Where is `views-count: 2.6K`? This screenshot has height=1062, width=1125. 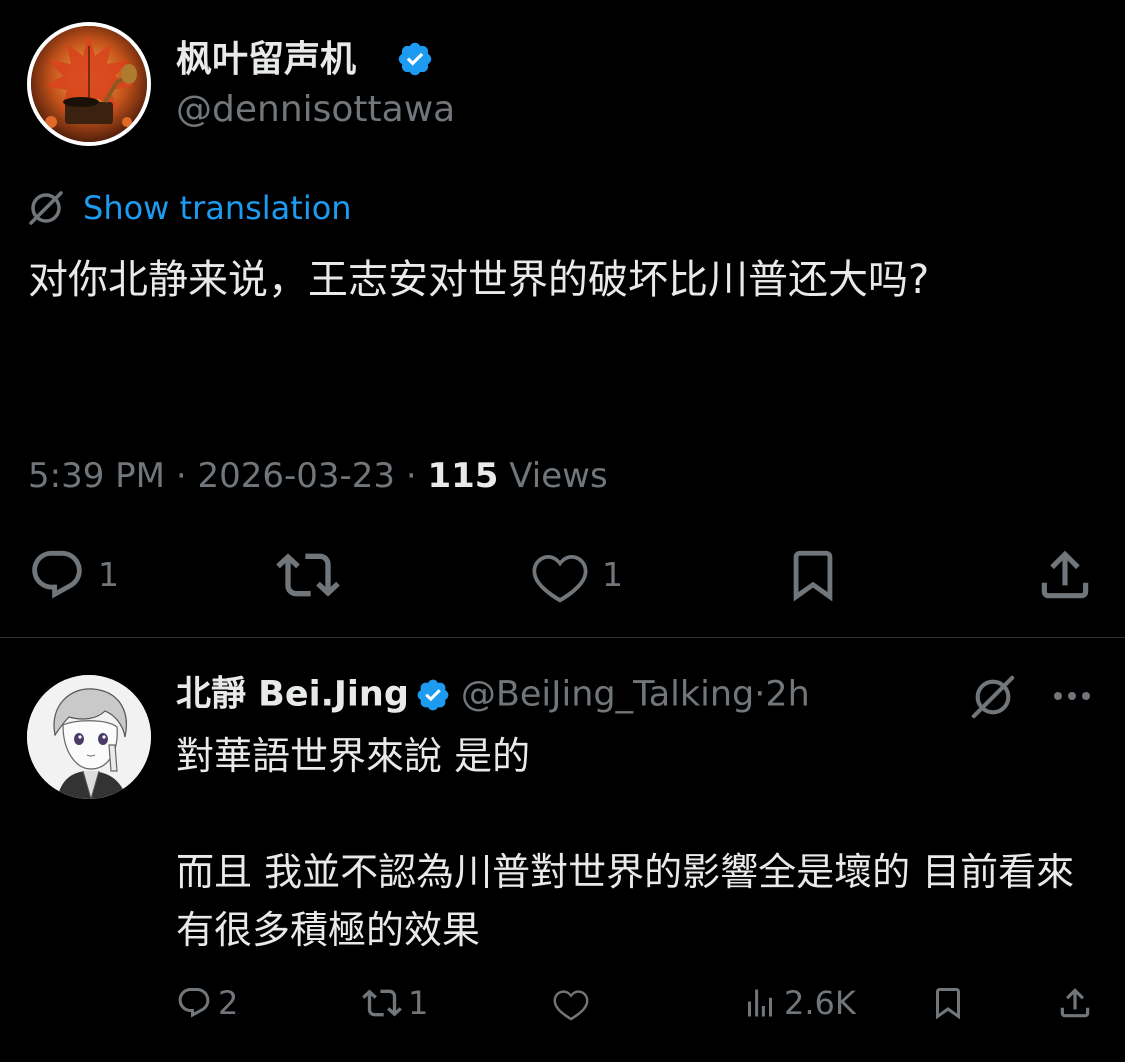
views-count: 2.6K is located at coordinates (820, 1003).